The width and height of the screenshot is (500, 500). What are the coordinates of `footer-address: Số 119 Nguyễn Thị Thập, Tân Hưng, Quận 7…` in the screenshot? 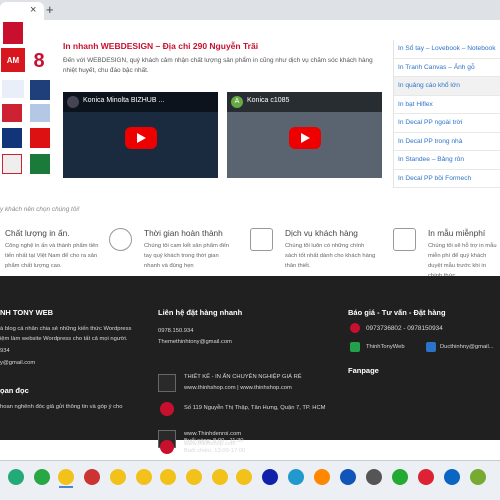 It's located at (255, 408).